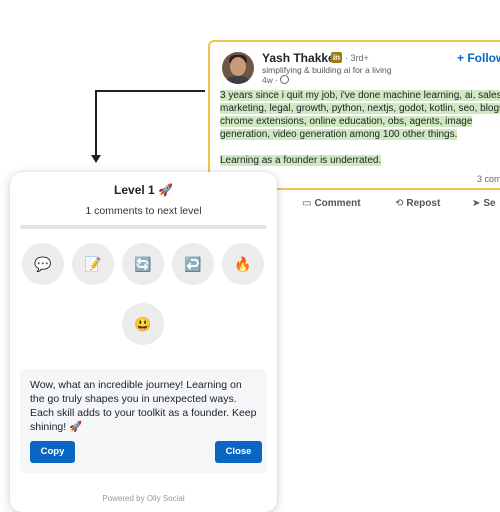 The image size is (500, 512). Describe the element at coordinates (301, 160) in the screenshot. I see `post-paragraph: Learning as a founder is underrated.` at that location.